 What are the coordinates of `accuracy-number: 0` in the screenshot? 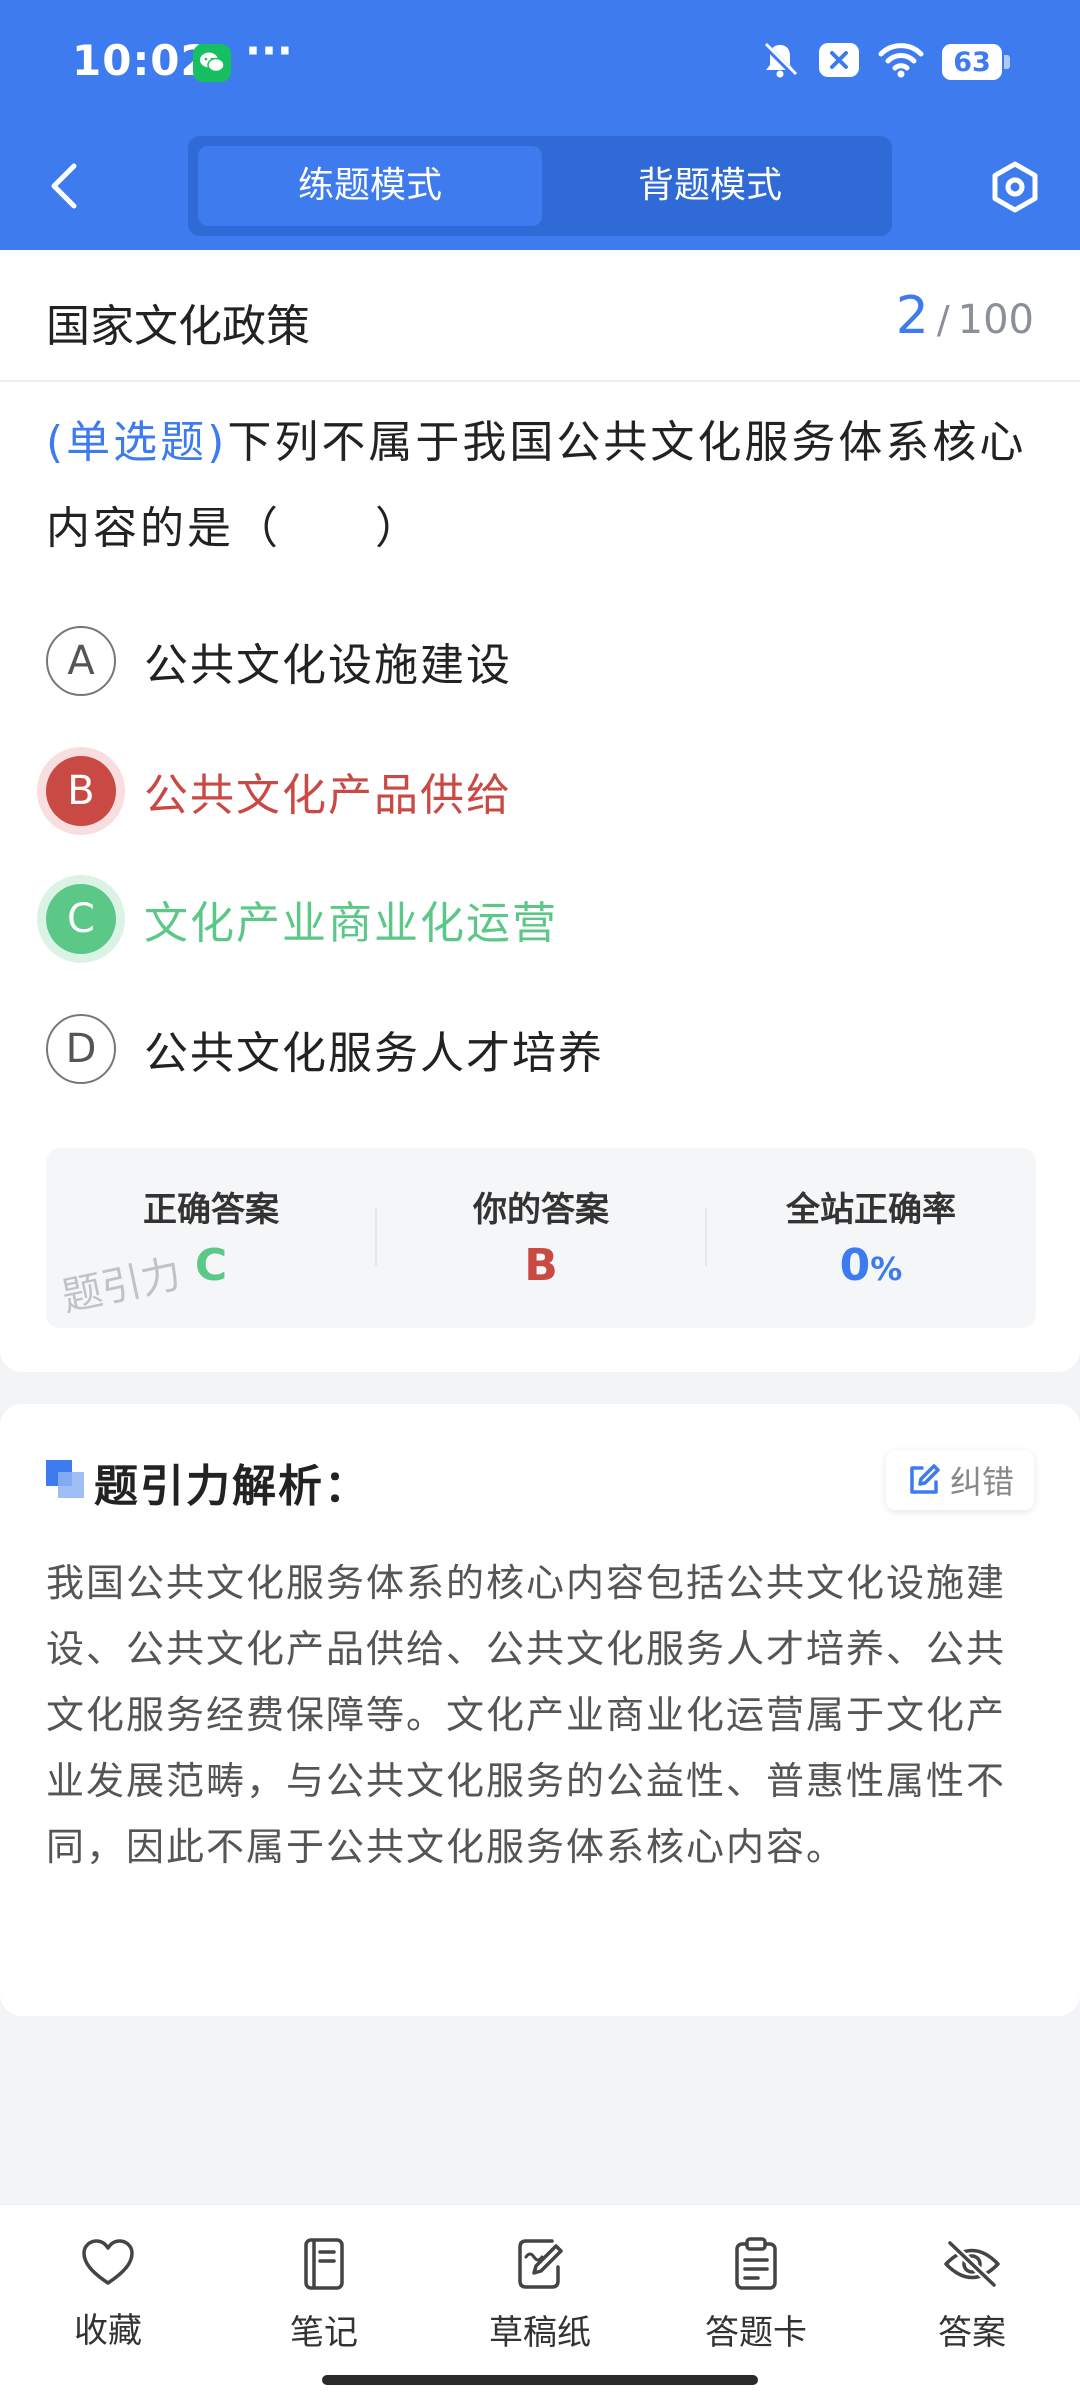 It's located at (855, 1265).